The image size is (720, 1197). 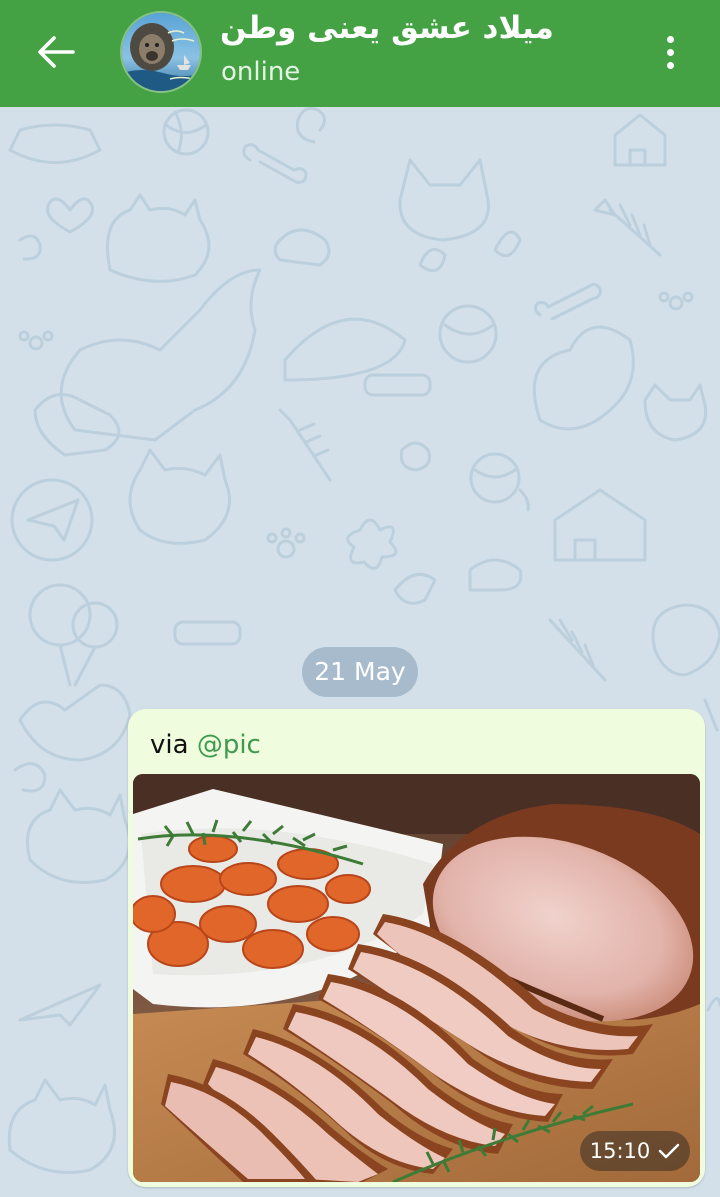 What do you see at coordinates (229, 745) in the screenshot?
I see `via-bot-handle: @pic` at bounding box center [229, 745].